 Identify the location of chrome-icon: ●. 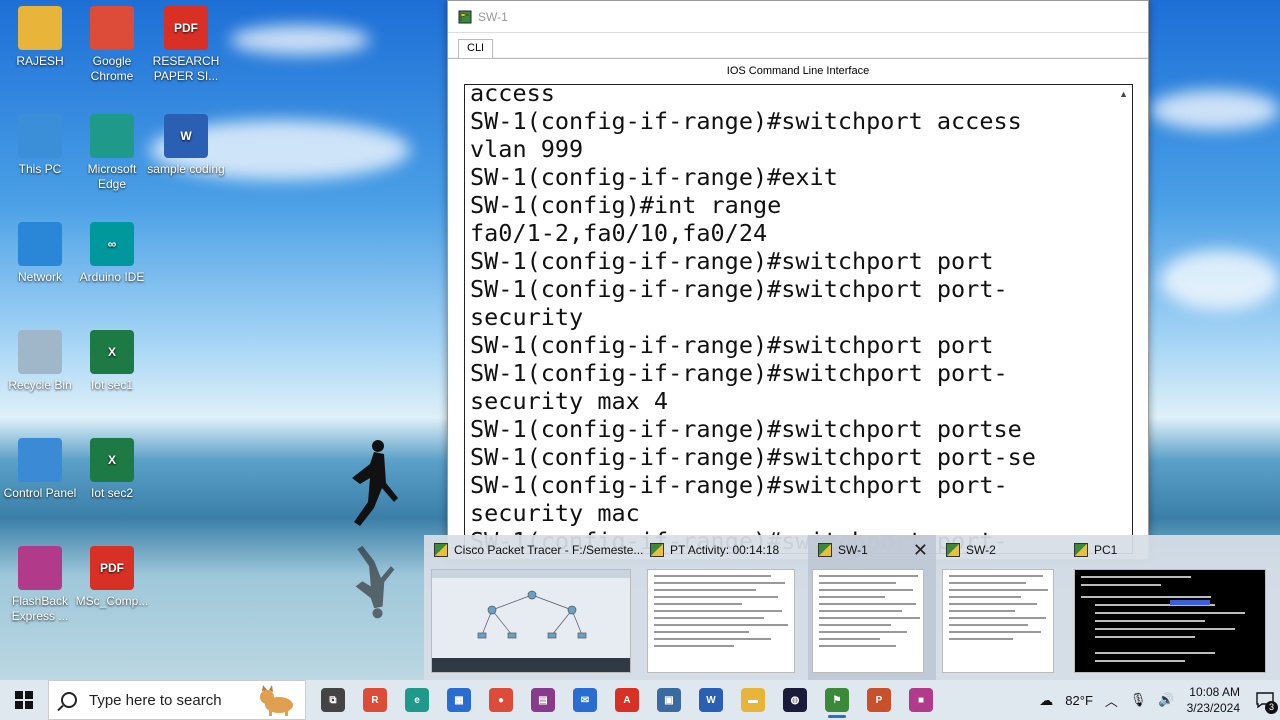
(501, 700).